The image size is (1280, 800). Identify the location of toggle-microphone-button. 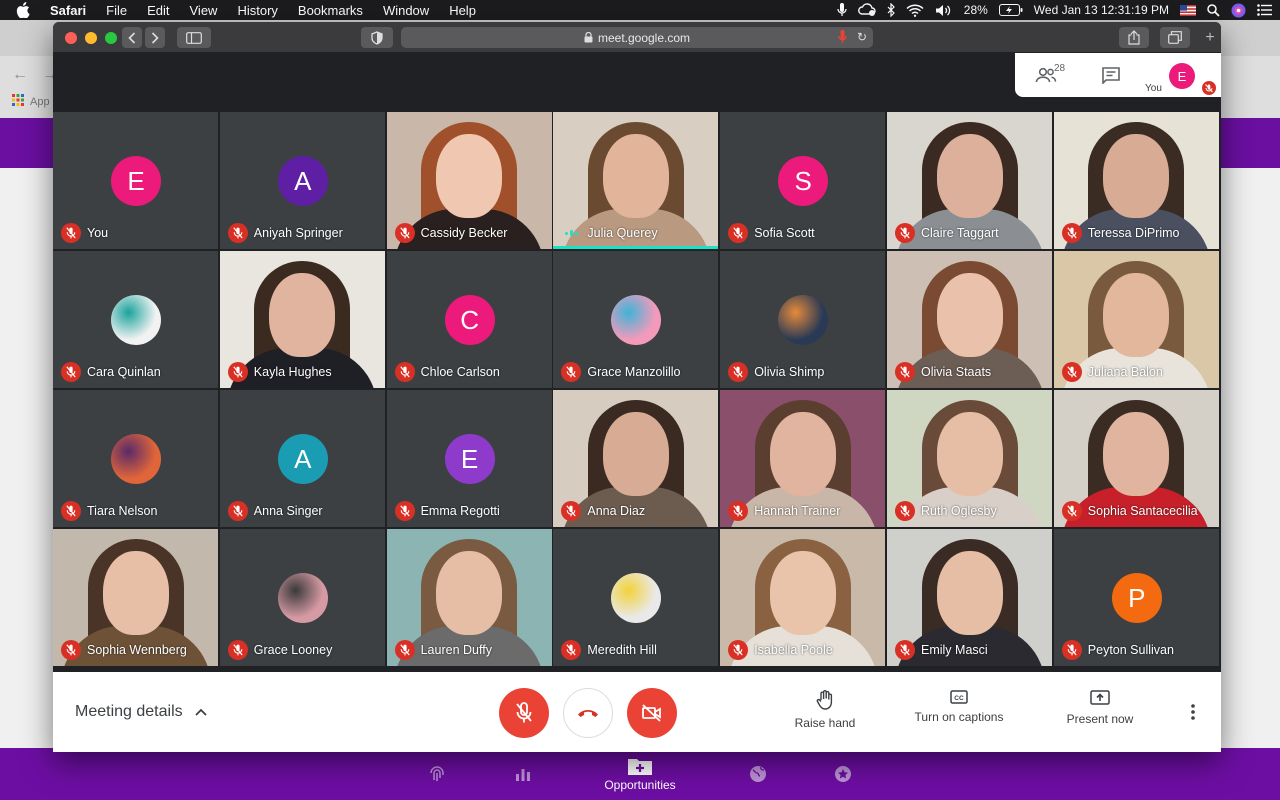
(524, 713).